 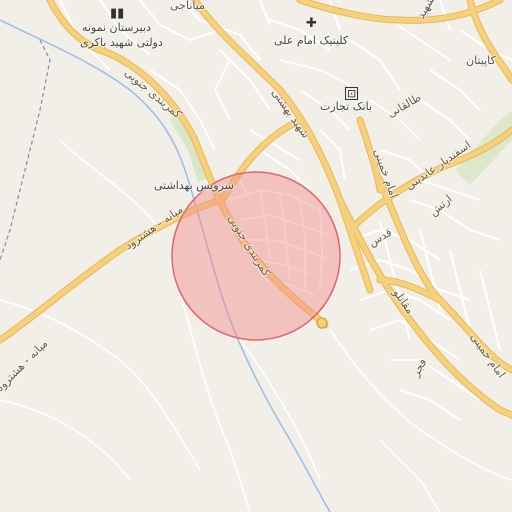 I want to click on roundabout, so click(x=322, y=323).